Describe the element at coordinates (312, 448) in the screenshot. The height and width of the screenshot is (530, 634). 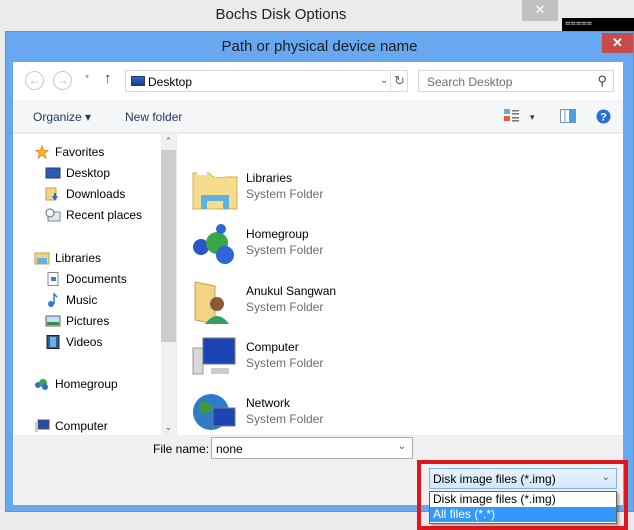
I see `file-name-input: none ⌄` at that location.